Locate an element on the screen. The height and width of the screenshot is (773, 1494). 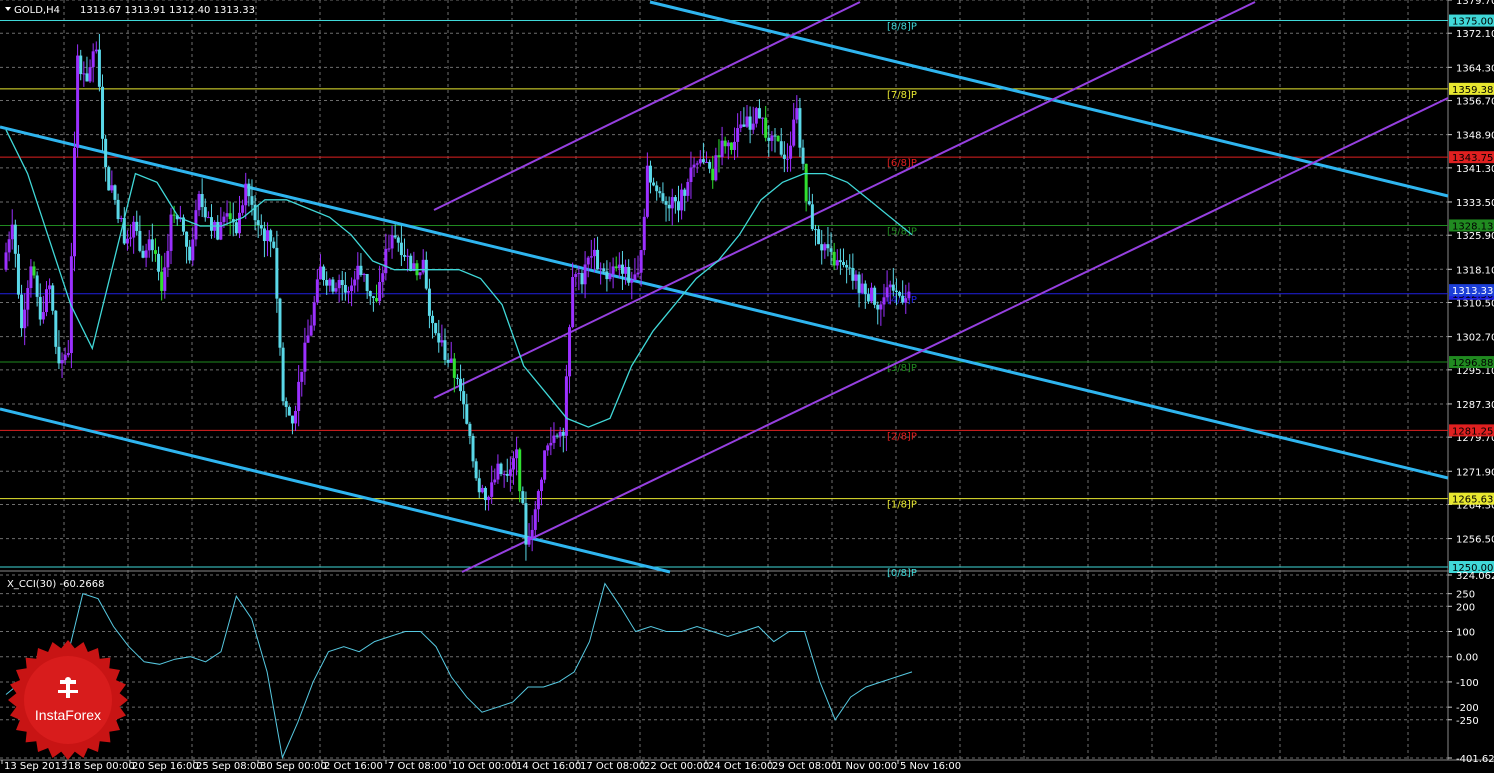
murrey-label: [7/8]P is located at coordinates (902, 95).